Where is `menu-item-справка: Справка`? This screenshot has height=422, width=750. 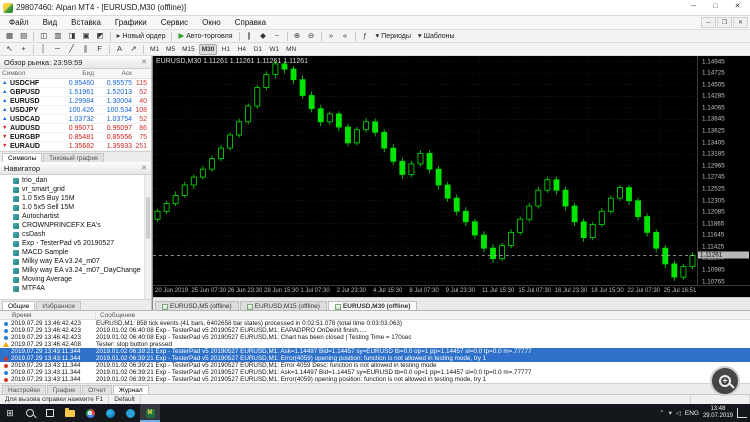 menu-item-справка: Справка is located at coordinates (250, 22).